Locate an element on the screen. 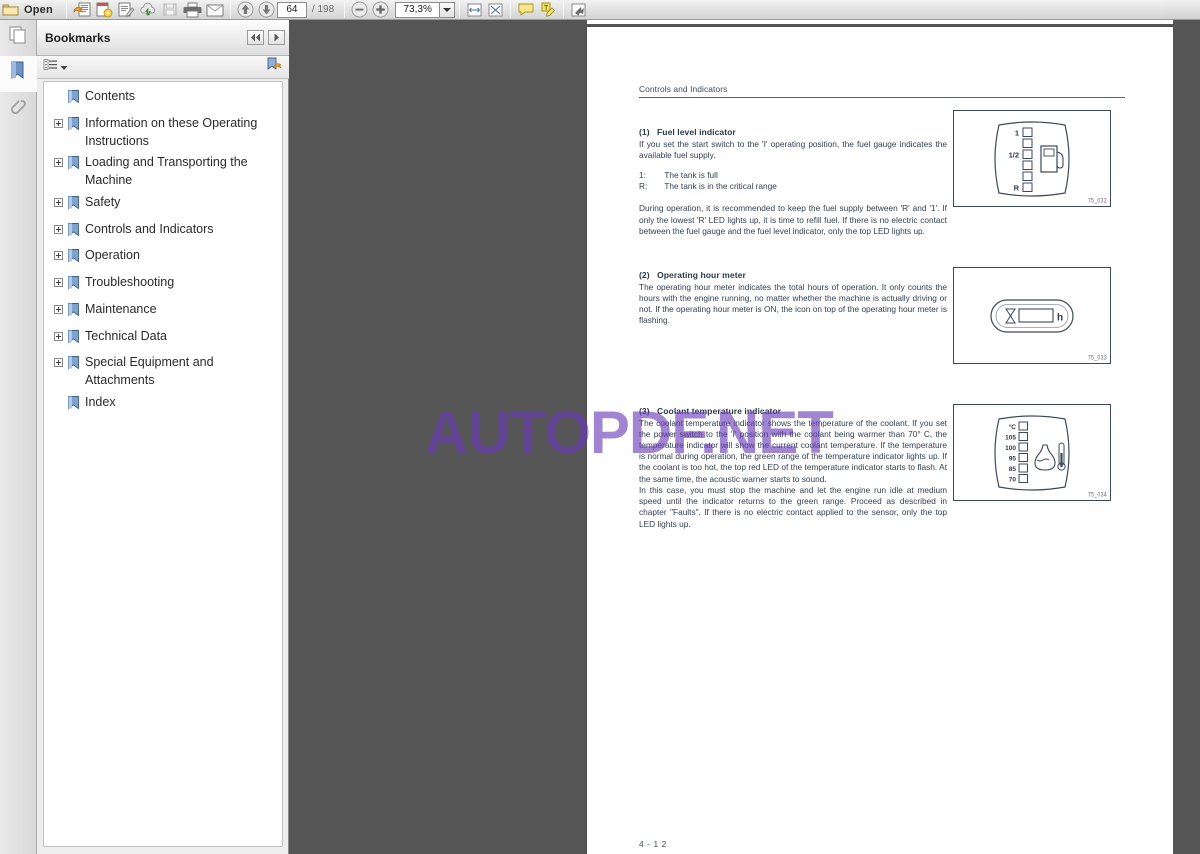 This screenshot has width=1200, height=854. sidebar-item-attachments is located at coordinates (18, 110).